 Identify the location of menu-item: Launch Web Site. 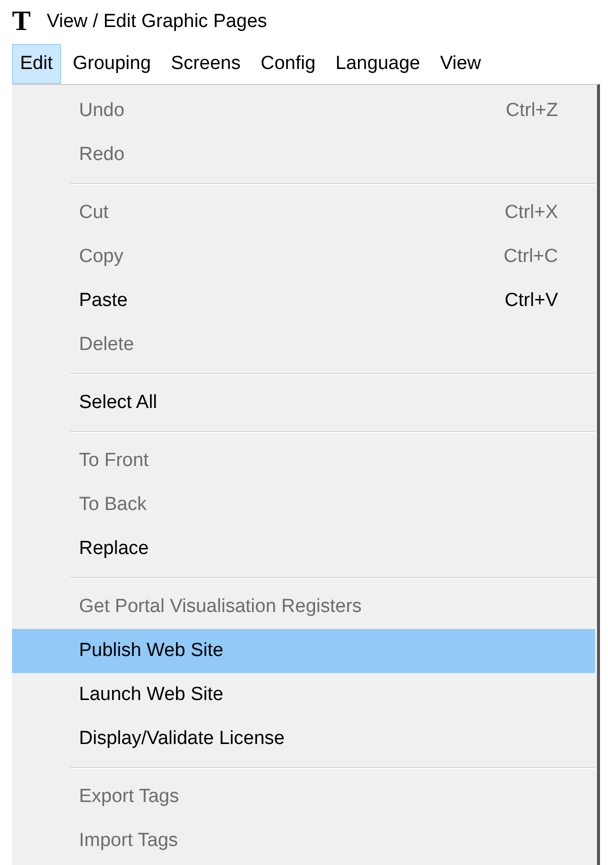
(303, 695).